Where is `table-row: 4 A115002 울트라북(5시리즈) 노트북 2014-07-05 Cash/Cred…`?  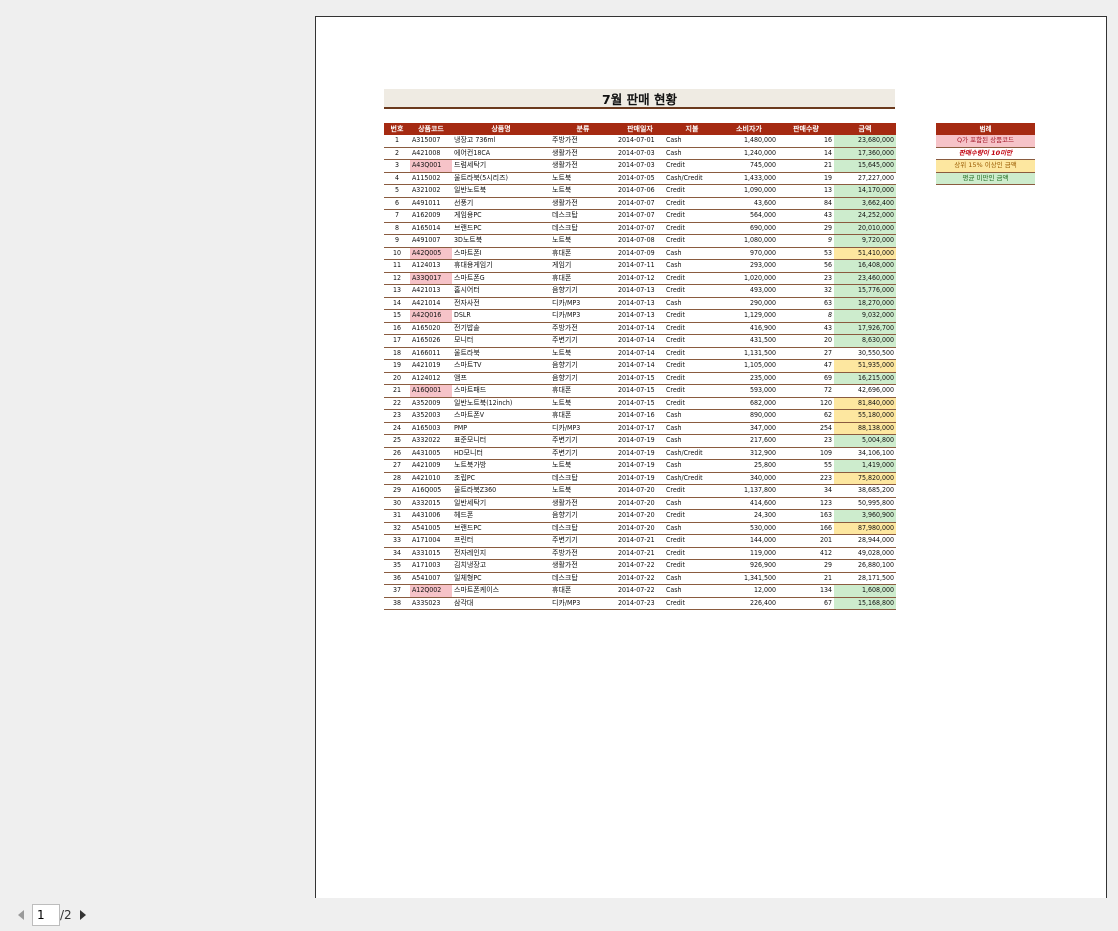
table-row: 4 A115002 울트라북(5시리즈) 노트북 2014-07-05 Cash/Cred… is located at coordinates (640, 178).